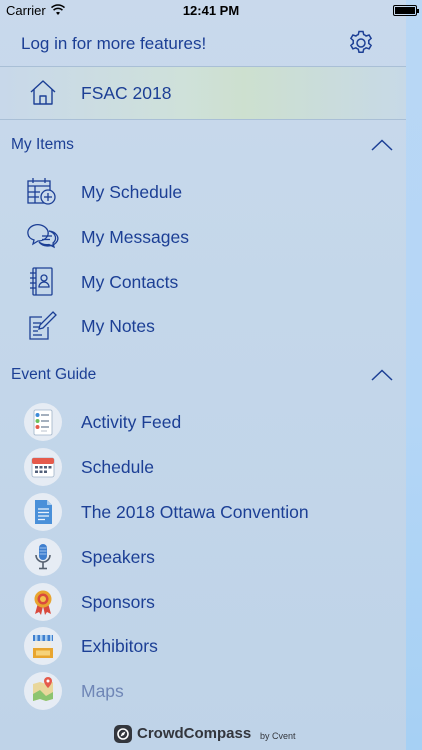 The image size is (422, 750). What do you see at coordinates (119, 646) in the screenshot?
I see `menu-item-label: Exhibitors` at bounding box center [119, 646].